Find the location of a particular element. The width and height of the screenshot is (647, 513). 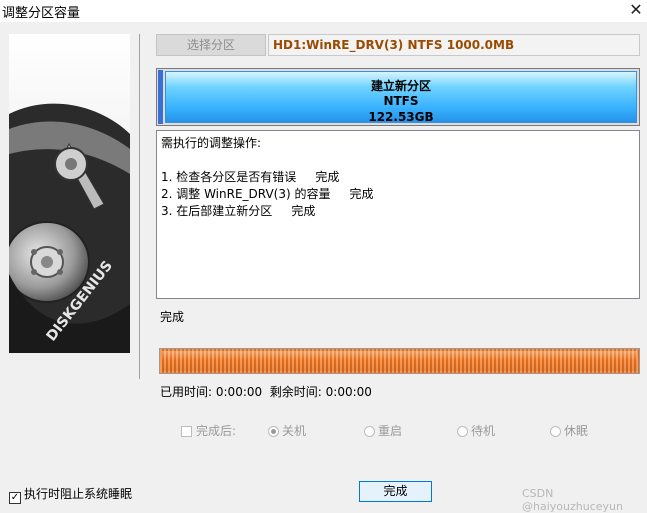

prevent-sleep-label: 执行时阻止系统睡眠 is located at coordinates (78, 494).